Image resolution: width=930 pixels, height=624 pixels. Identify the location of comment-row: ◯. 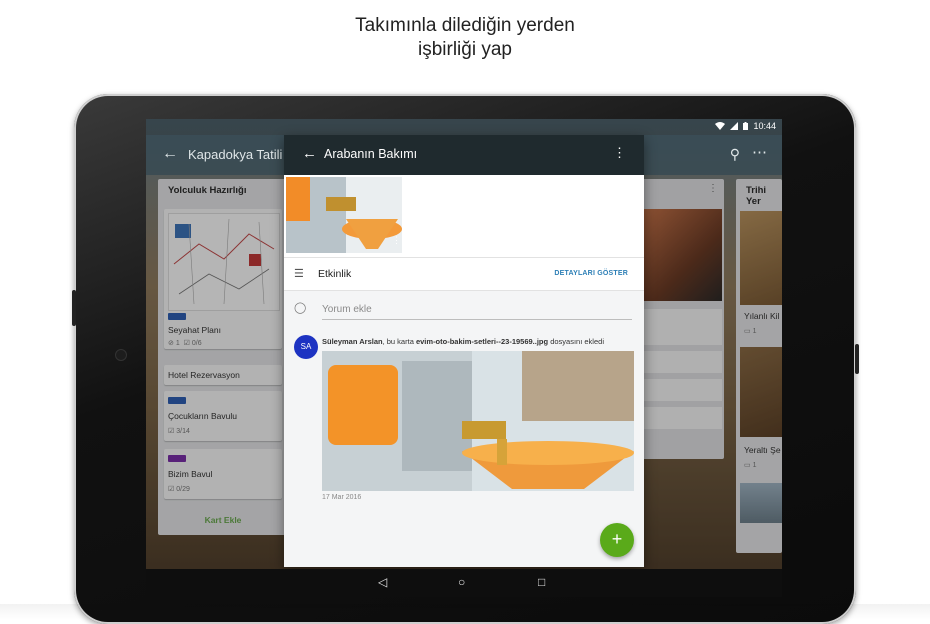
(464, 310).